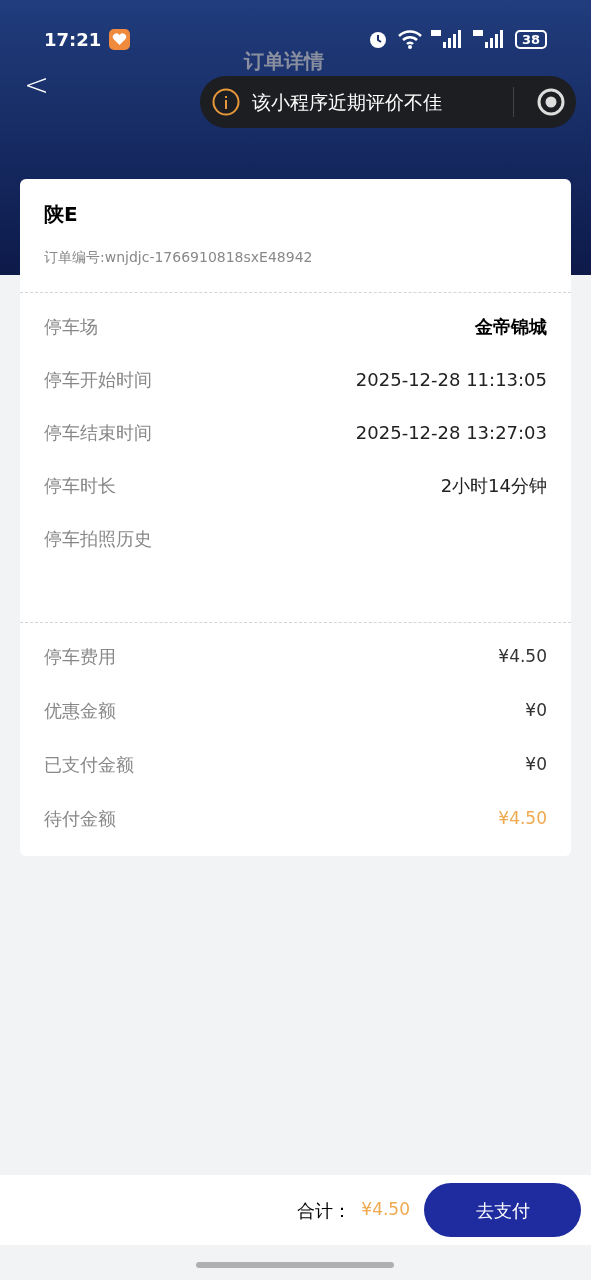 The image size is (591, 1280). I want to click on detail-label: 停车场, so click(71, 327).